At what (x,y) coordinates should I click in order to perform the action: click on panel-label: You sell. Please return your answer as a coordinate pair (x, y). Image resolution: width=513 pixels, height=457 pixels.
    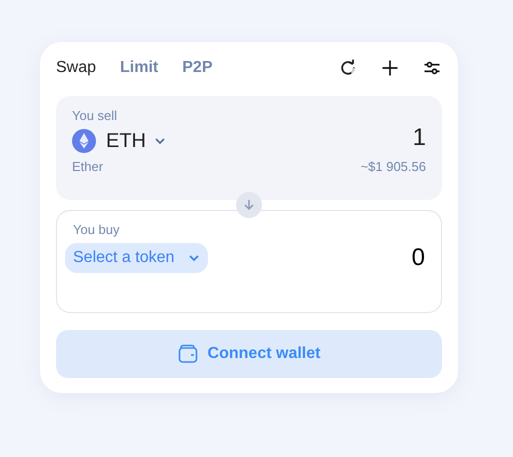
    Looking at the image, I should click on (95, 115).